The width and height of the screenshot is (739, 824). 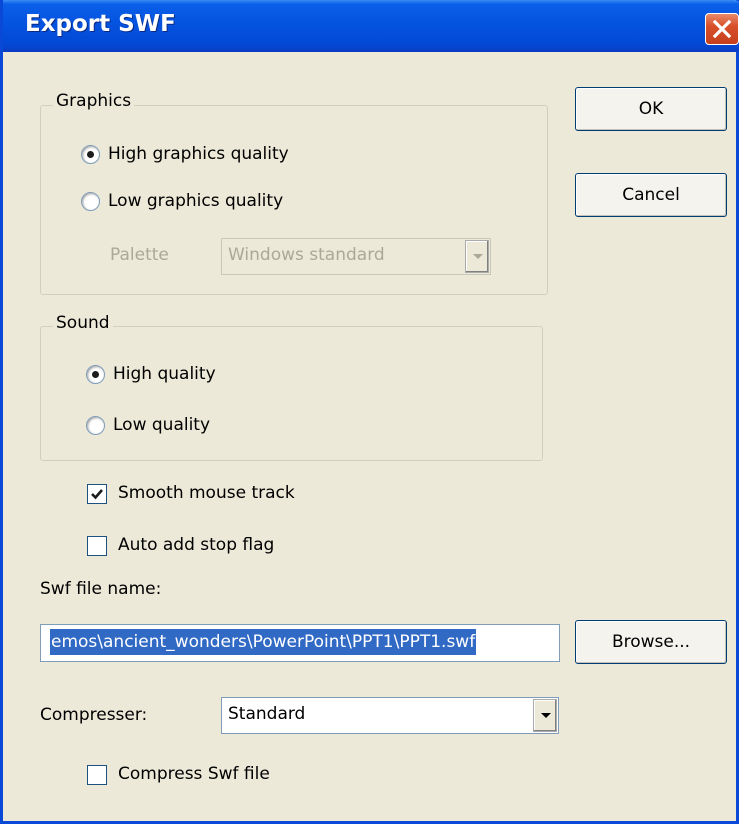 I want to click on radio-high-graphics-button, so click(x=90, y=154).